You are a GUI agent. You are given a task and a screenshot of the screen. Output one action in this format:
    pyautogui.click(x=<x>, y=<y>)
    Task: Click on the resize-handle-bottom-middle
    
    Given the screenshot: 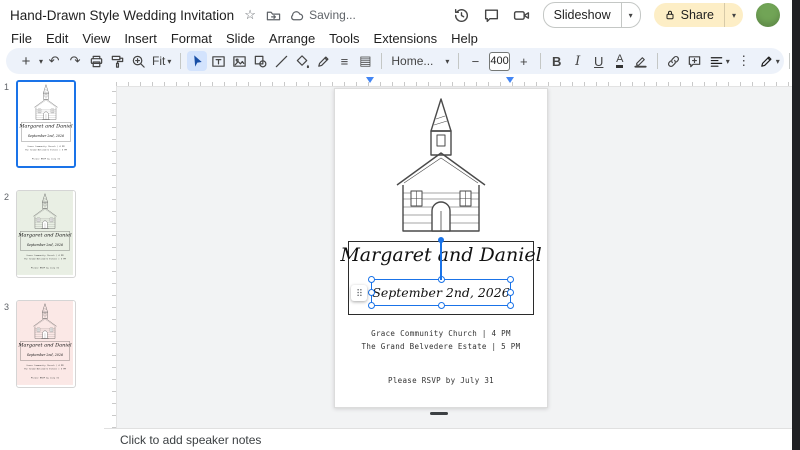 What is the action you would take?
    pyautogui.click(x=441, y=305)
    